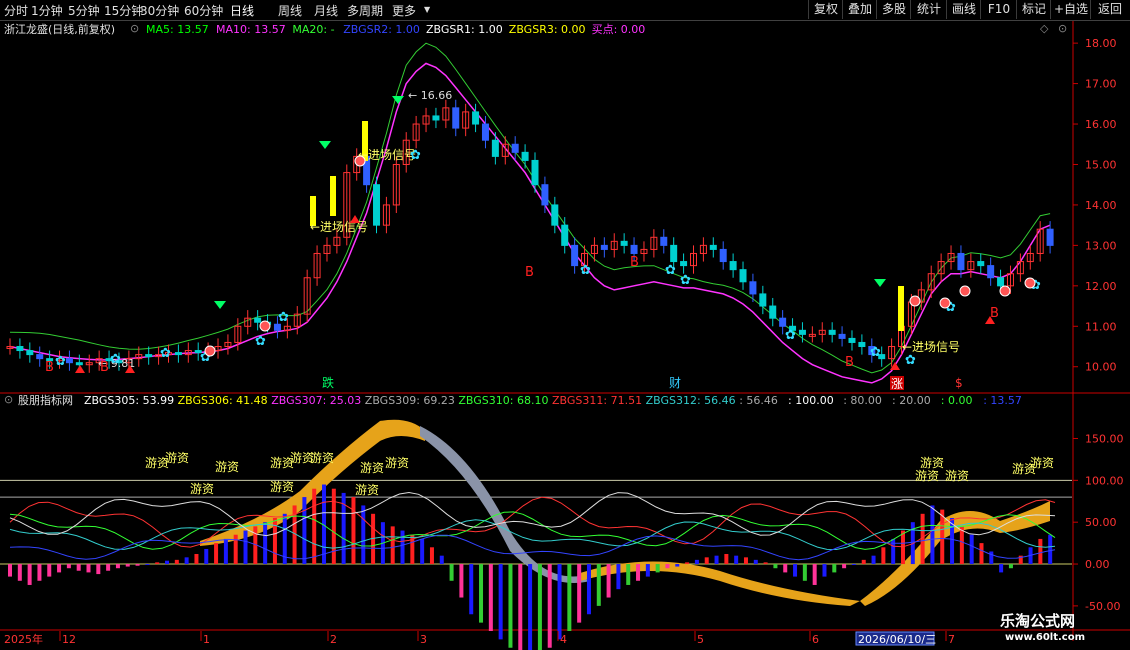 This screenshot has width=1130, height=650. Describe the element at coordinates (563, 639) in the screenshot. I see `month-label: 4` at that location.